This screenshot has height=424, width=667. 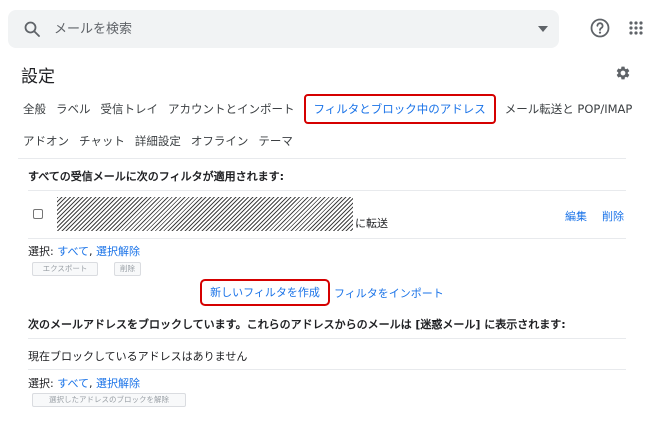 What do you see at coordinates (327, 238) in the screenshot?
I see `filters-divider-bottom` at bounding box center [327, 238].